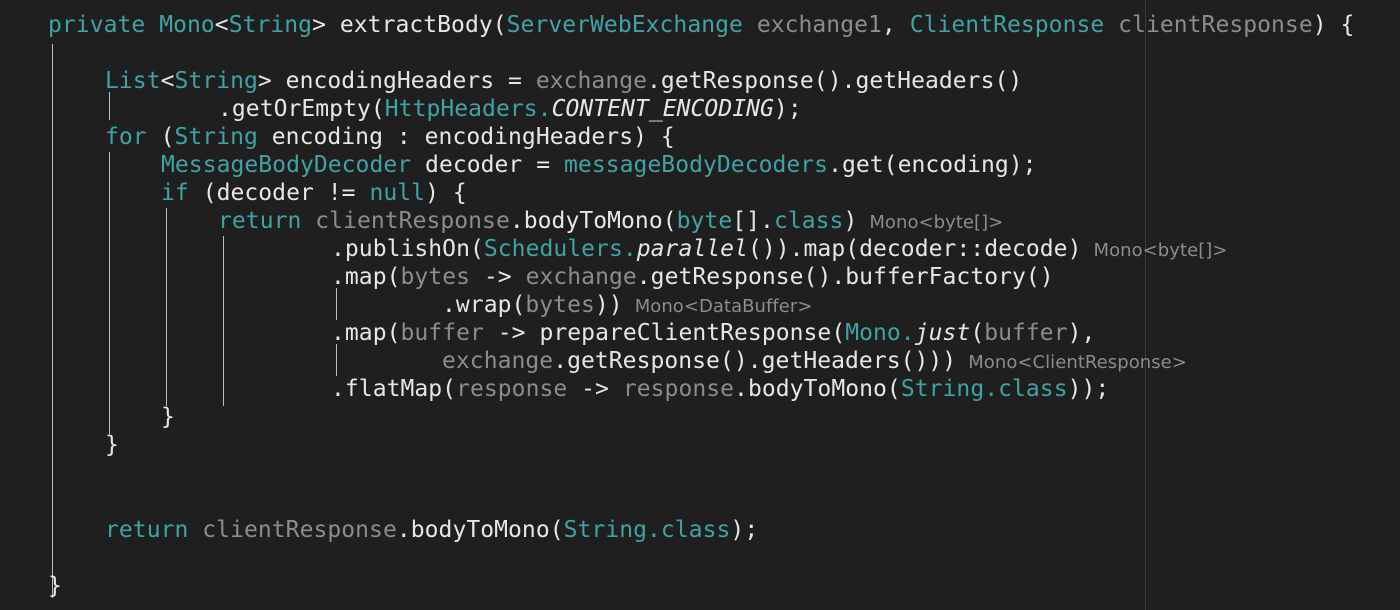 Image resolution: width=1400 pixels, height=610 pixels. I want to click on code-token: exchange1, so click(812, 25).